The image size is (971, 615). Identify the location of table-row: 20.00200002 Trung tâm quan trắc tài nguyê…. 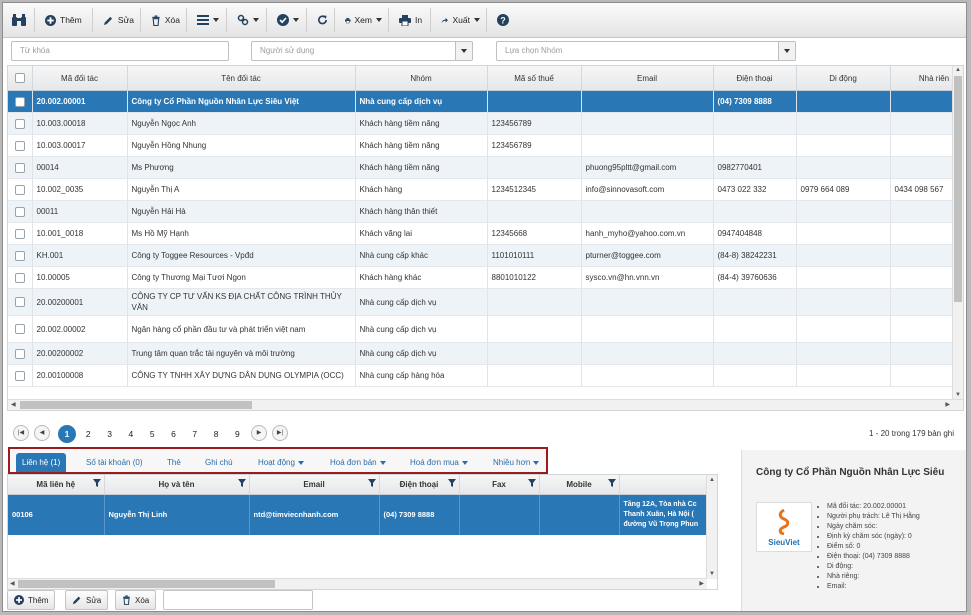
(485, 353).